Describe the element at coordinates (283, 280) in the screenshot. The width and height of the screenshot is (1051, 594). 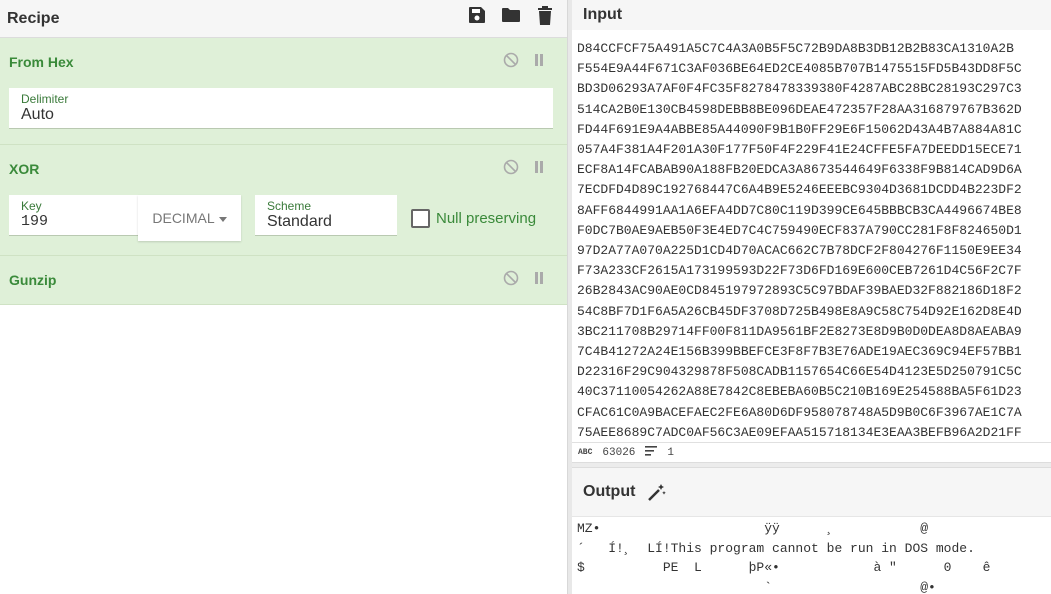
I see `operation-gunzip: Gunzip` at that location.